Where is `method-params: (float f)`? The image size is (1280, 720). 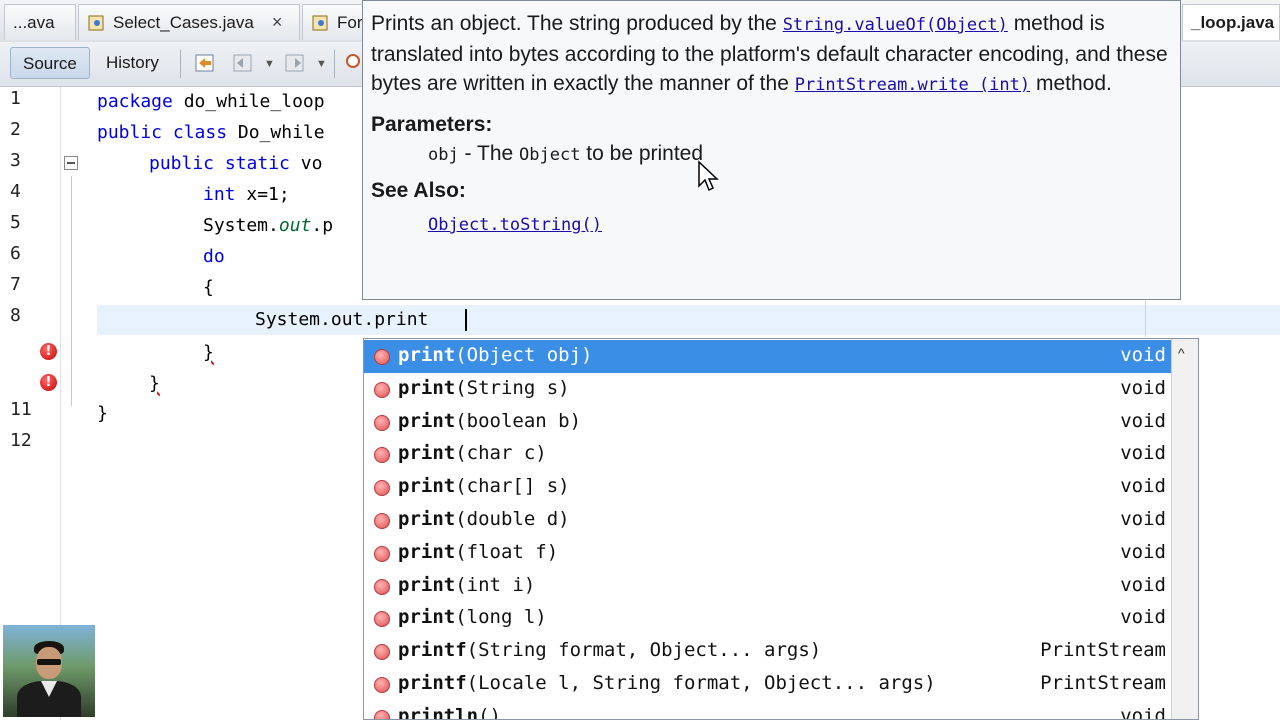
method-params: (float f) is located at coordinates (507, 551).